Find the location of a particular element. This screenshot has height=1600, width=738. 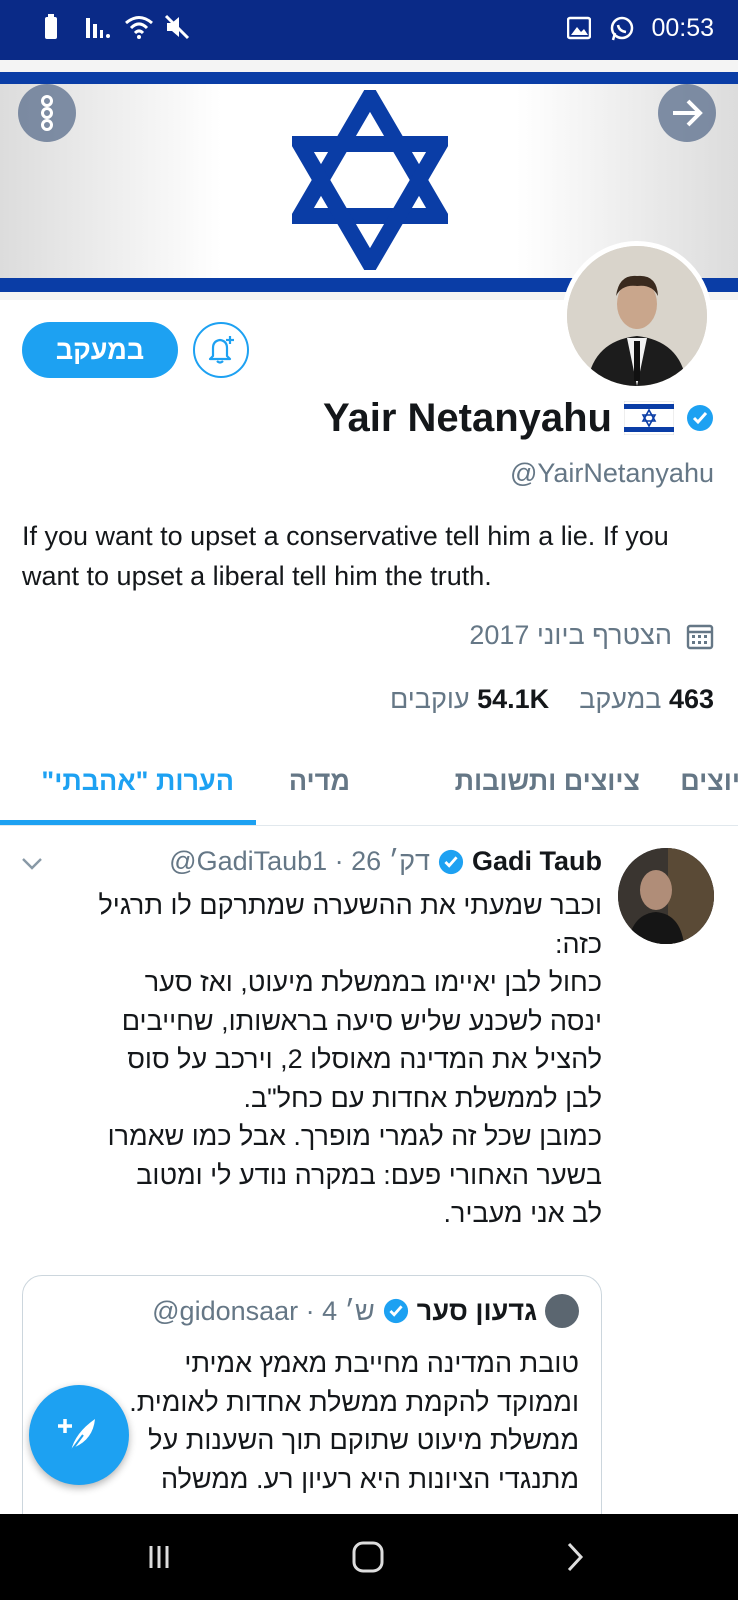

home-icon is located at coordinates (368, 1557).